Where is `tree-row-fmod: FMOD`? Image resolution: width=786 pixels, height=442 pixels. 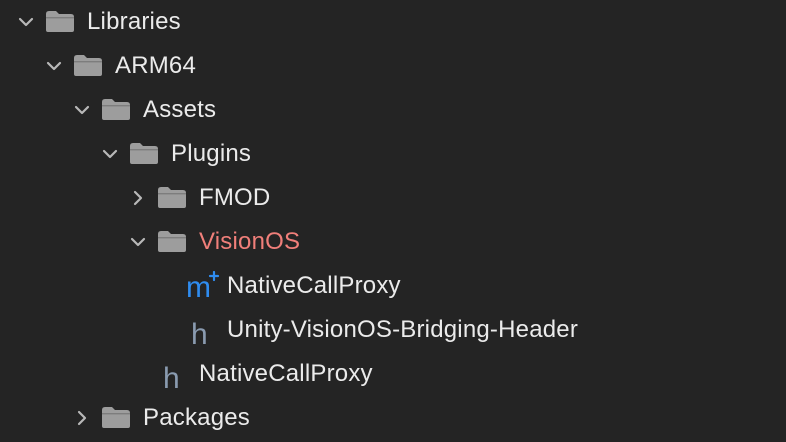 tree-row-fmod: FMOD is located at coordinates (393, 198).